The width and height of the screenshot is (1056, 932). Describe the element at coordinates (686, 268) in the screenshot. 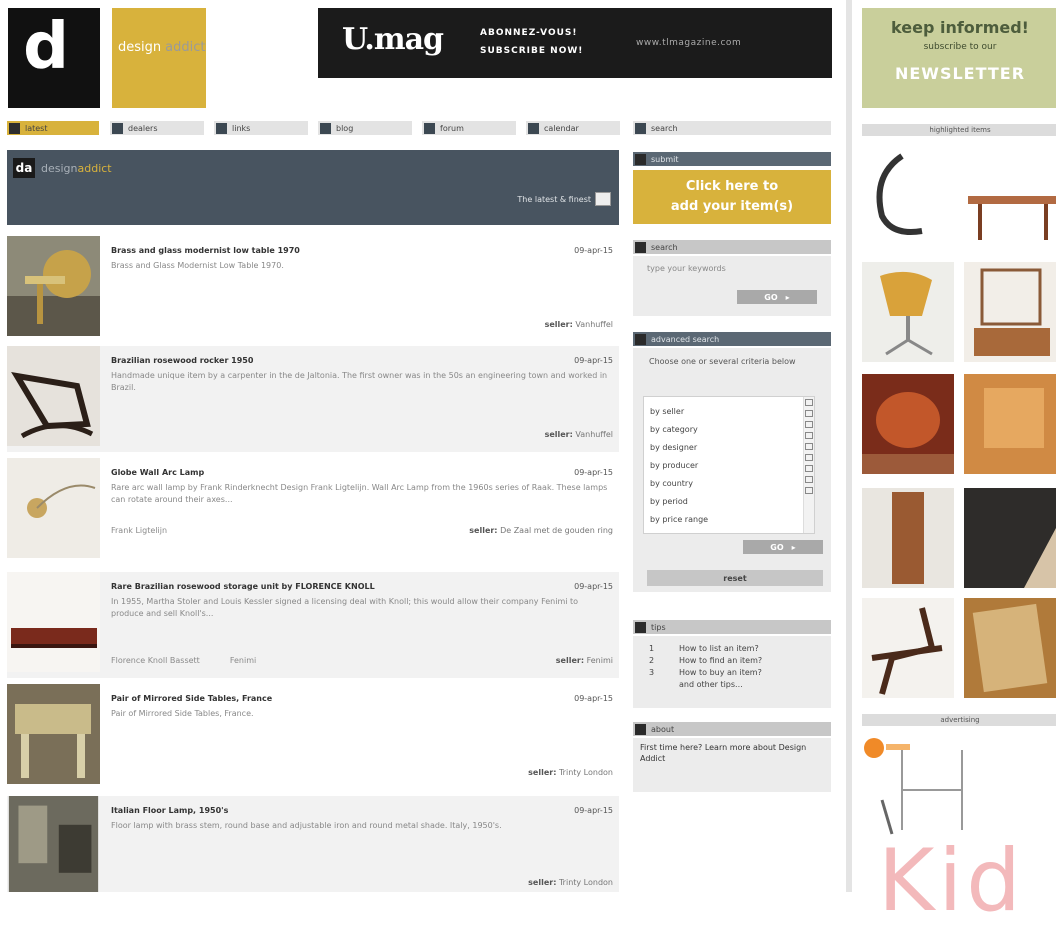

I see `keywords-input: type your keywords` at that location.